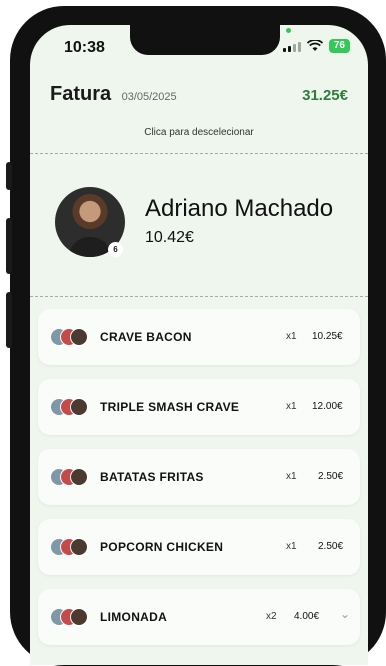 The height and width of the screenshot is (666, 386). Describe the element at coordinates (339, 46) in the screenshot. I see `battery-icon: 76` at that location.